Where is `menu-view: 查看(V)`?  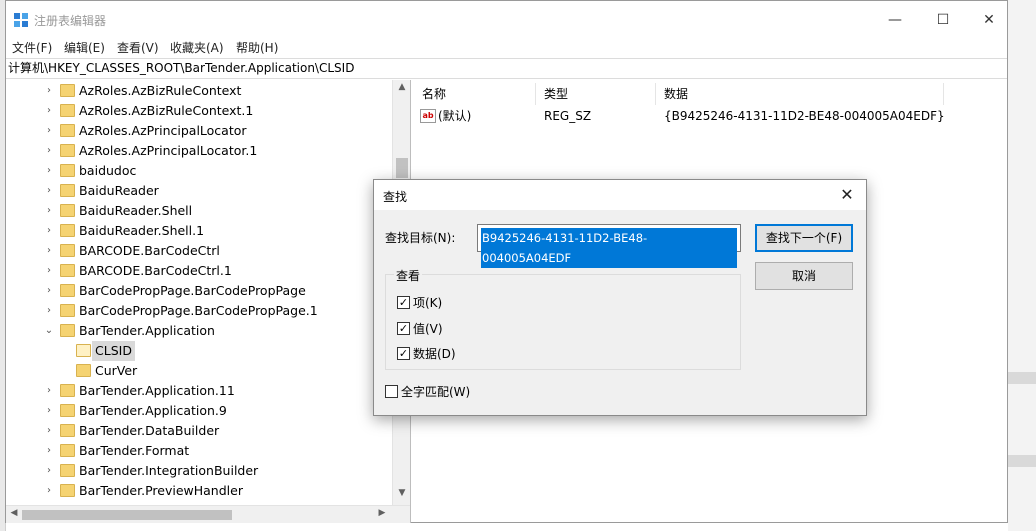 menu-view: 查看(V) is located at coordinates (138, 47).